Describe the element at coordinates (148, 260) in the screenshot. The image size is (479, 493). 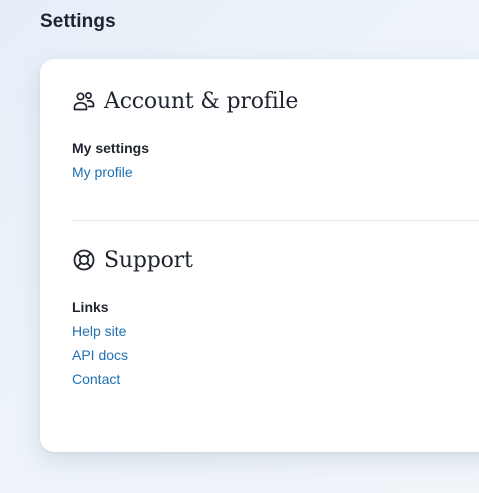
I see `support-title: Support` at that location.